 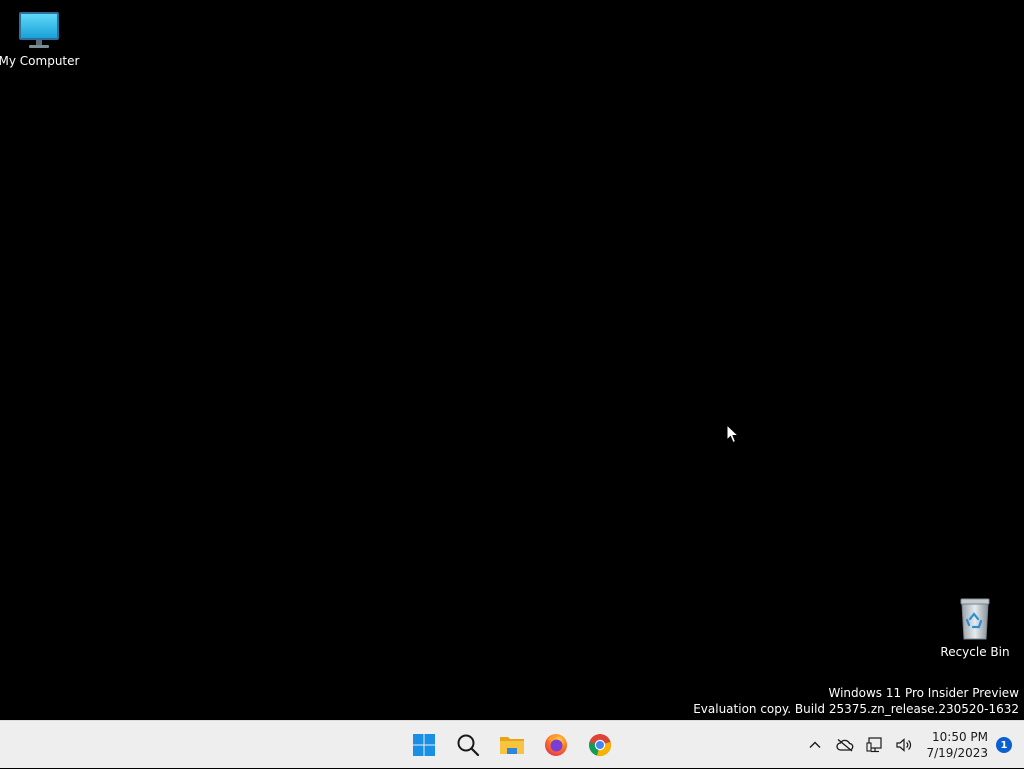 I want to click on volume-button, so click(x=905, y=745).